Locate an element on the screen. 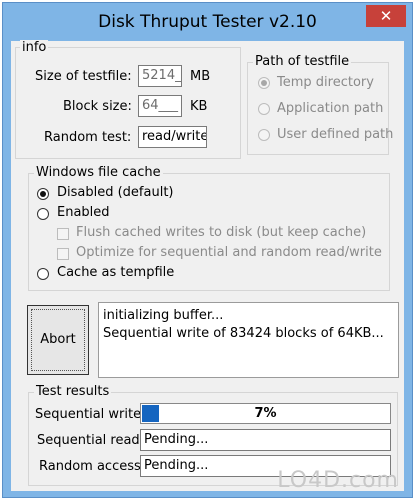 Image resolution: width=417 pixels, height=501 pixels. results-legend: Test results is located at coordinates (73, 391).